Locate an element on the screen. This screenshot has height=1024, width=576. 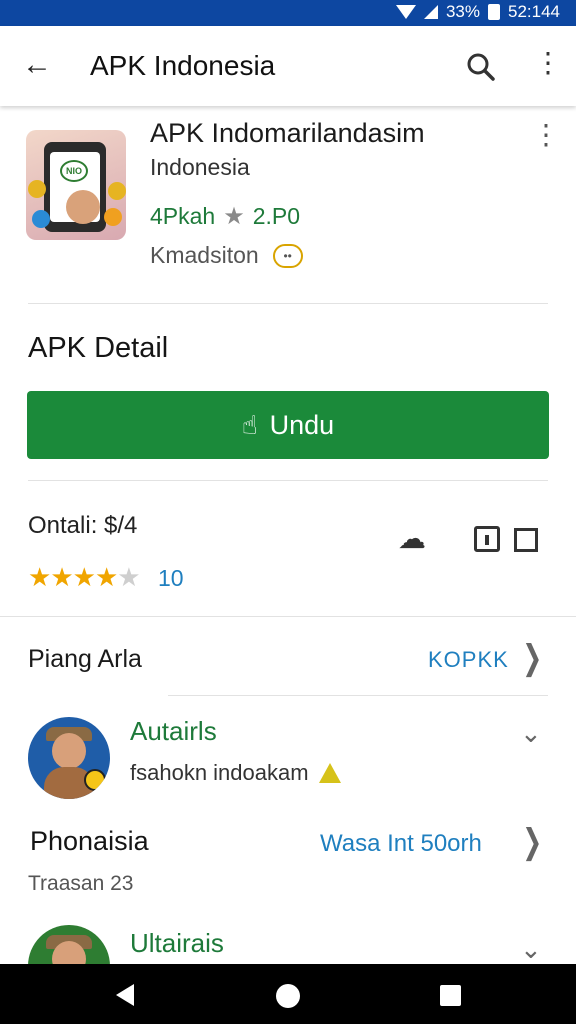
section-title: APK Detail is located at coordinates (98, 348).